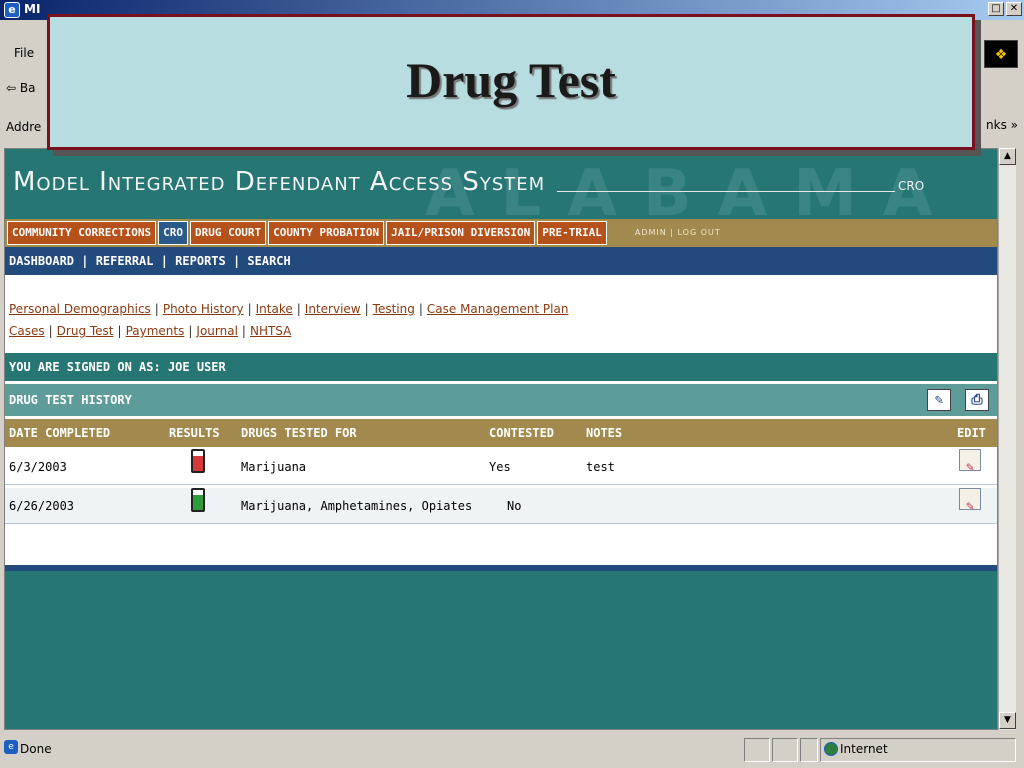  What do you see at coordinates (498, 309) in the screenshot?
I see `link-case-management-plan: Case Management Plan` at bounding box center [498, 309].